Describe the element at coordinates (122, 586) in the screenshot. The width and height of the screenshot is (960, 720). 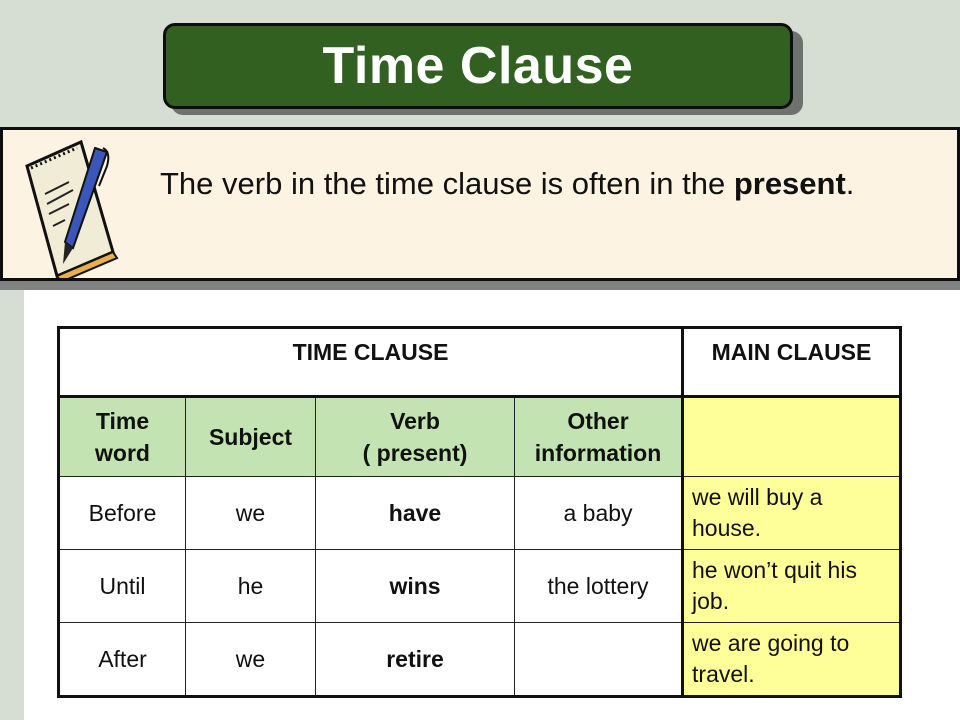
I see `cell-time-word: Until` at that location.